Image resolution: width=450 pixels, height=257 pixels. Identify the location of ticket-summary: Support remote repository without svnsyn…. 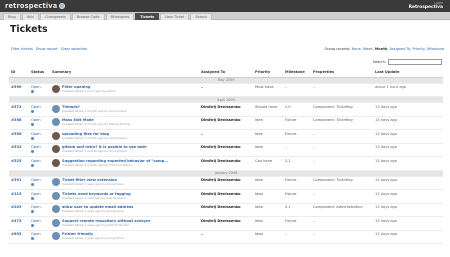
(124, 222).